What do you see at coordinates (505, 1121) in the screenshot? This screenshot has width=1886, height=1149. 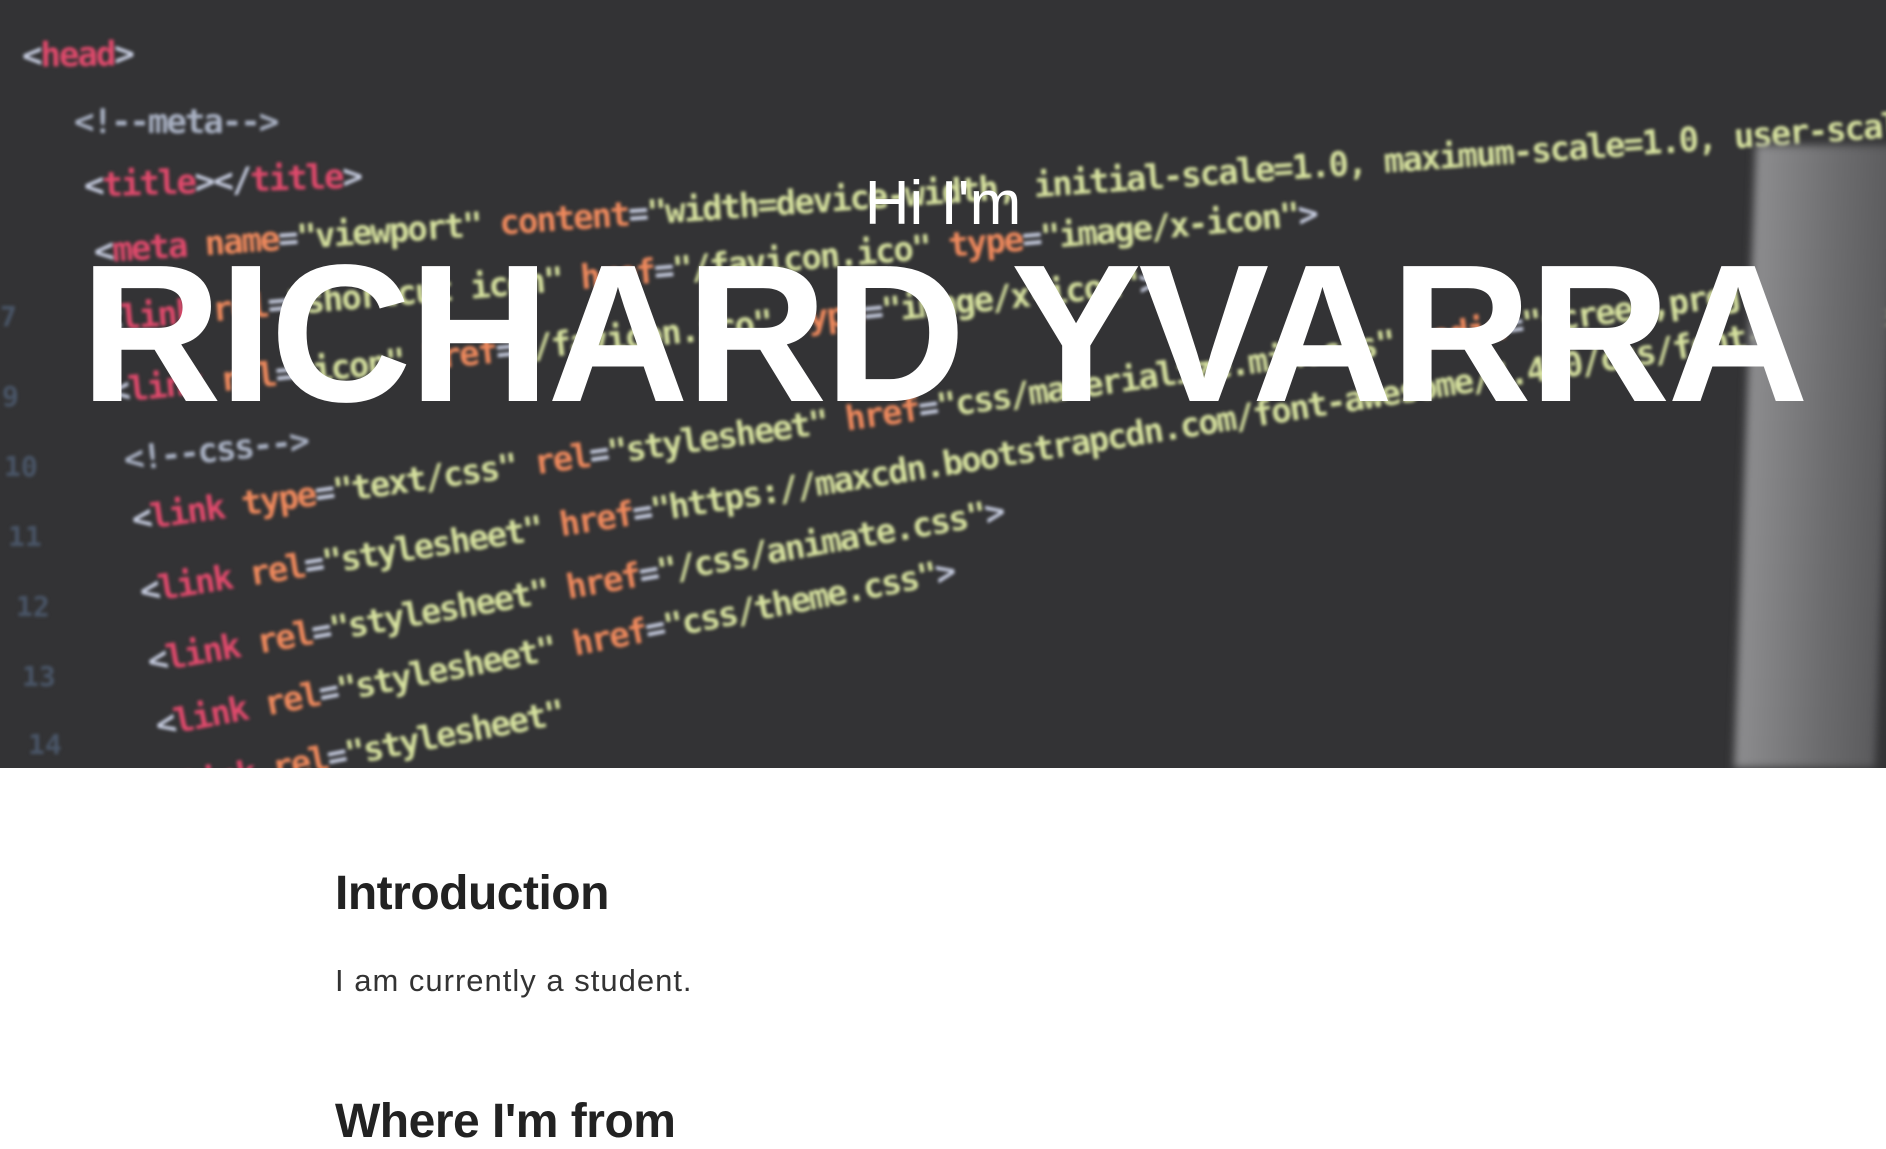 I see `section-title-where-from: Where I'm from` at bounding box center [505, 1121].